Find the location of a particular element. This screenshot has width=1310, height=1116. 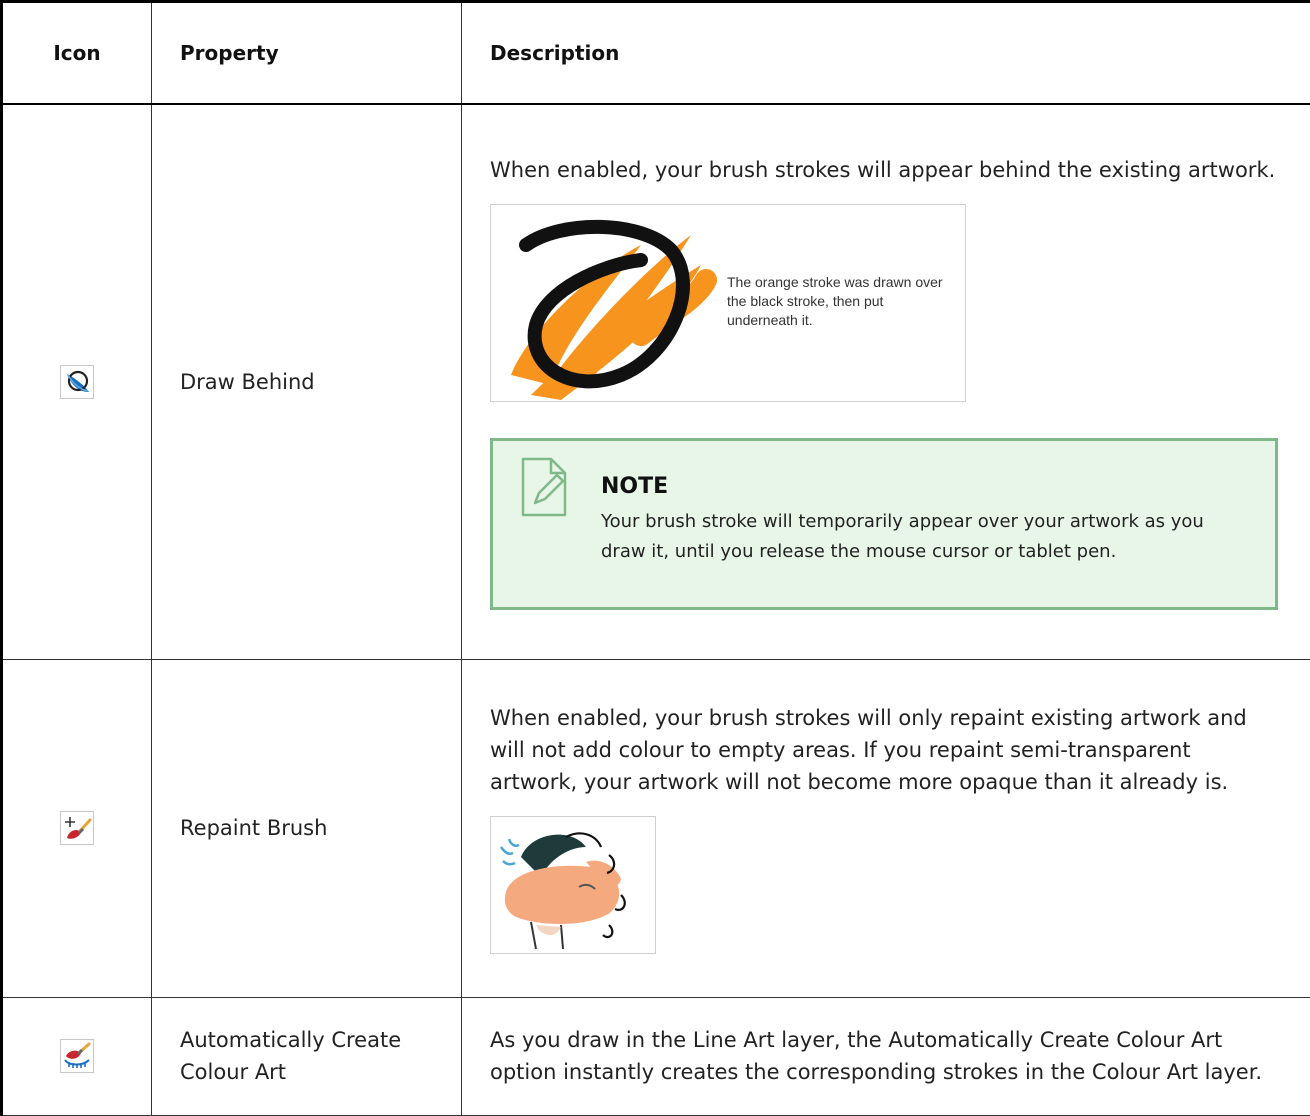

repaint-example-image is located at coordinates (573, 885).